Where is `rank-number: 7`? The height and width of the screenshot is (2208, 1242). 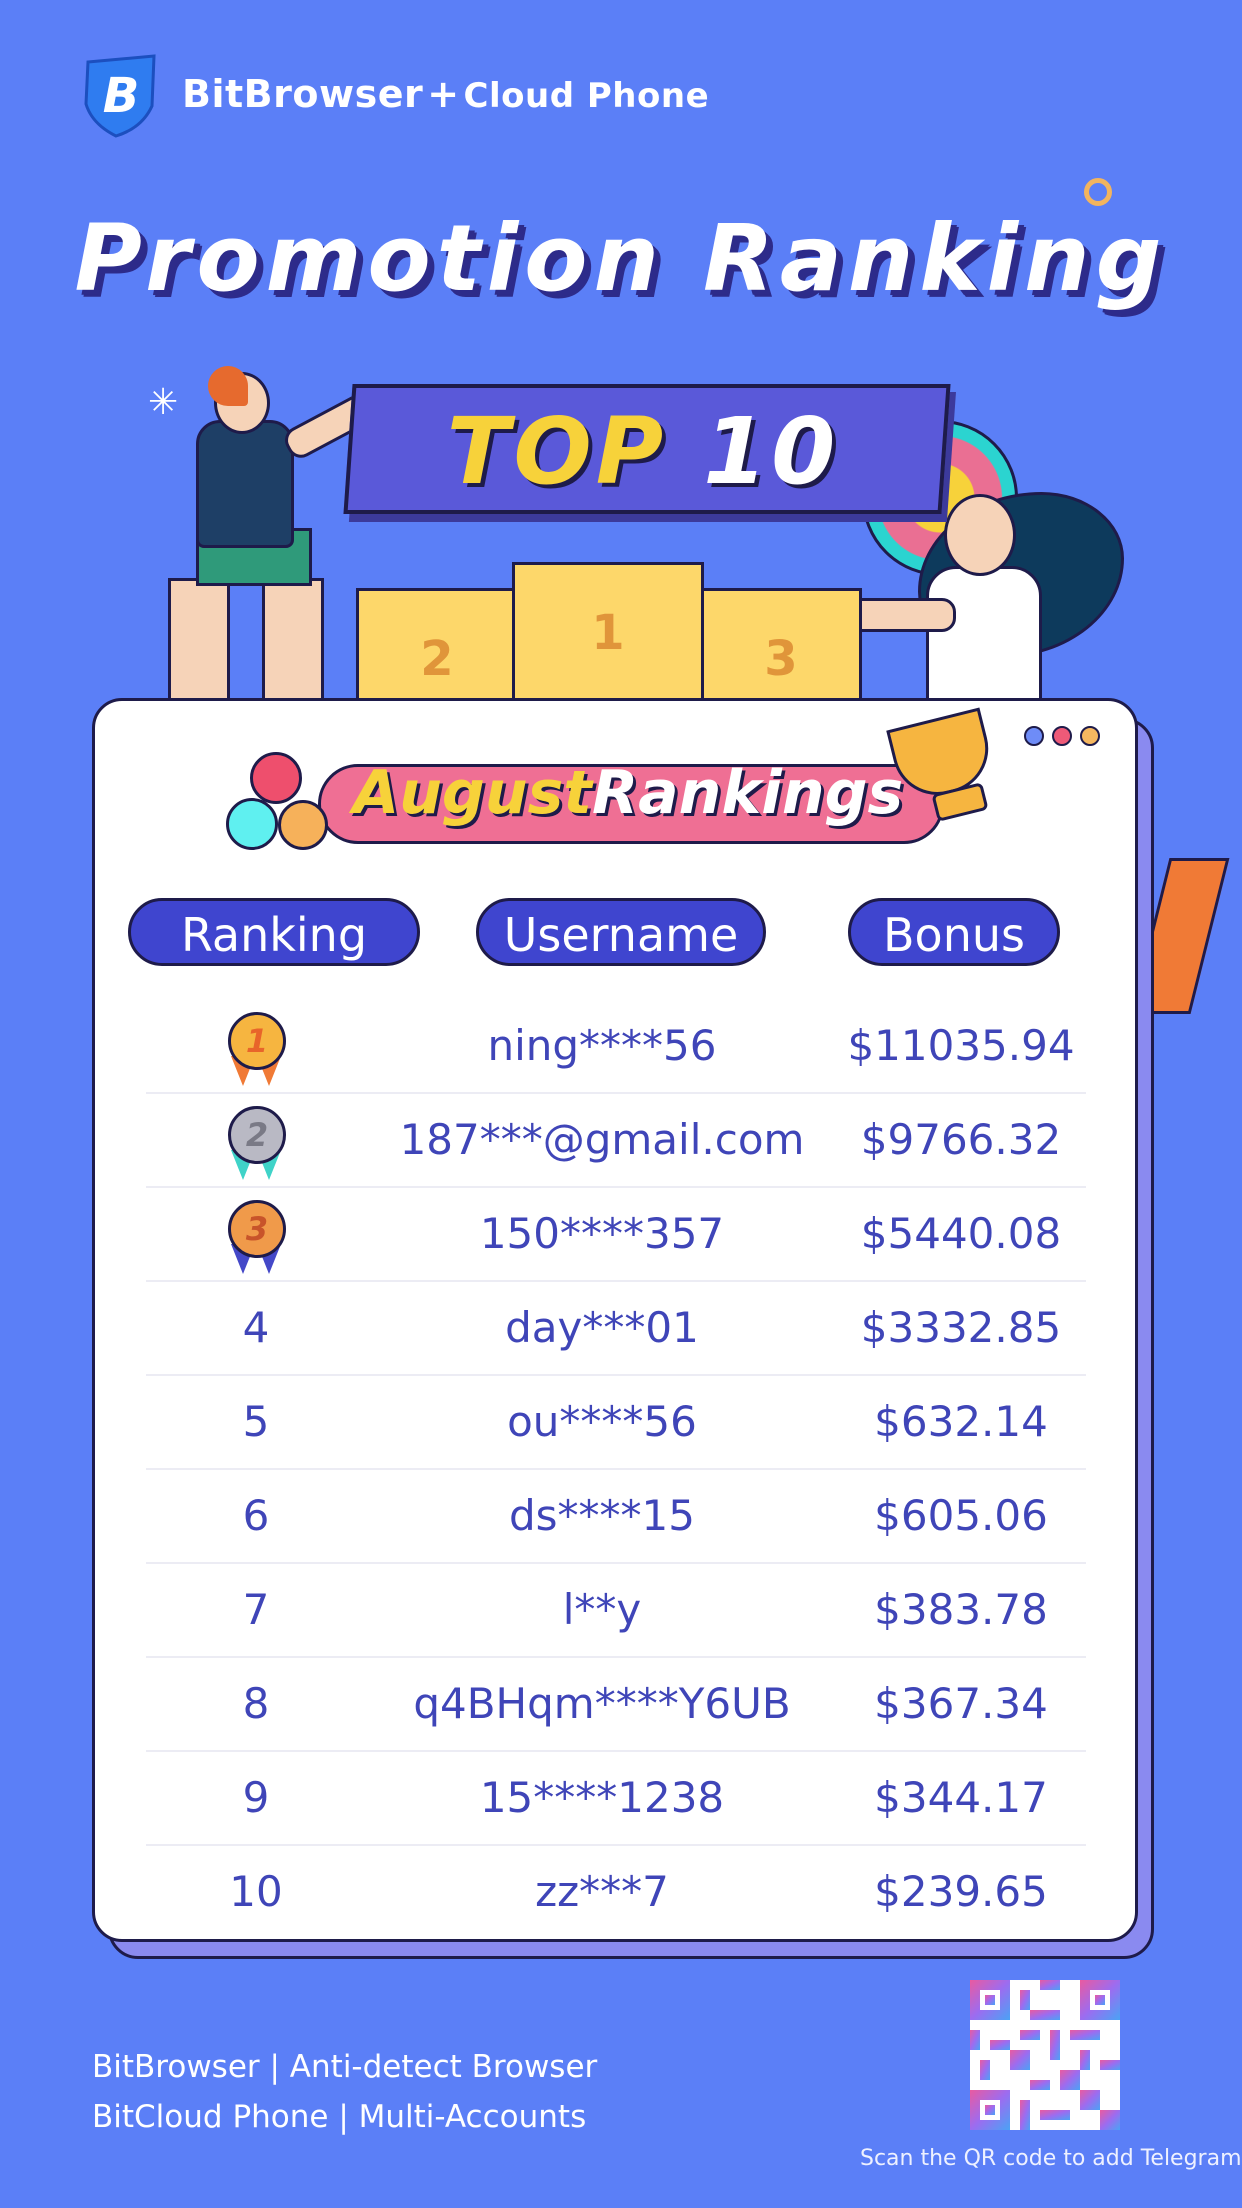
rank-number: 7 is located at coordinates (256, 1609).